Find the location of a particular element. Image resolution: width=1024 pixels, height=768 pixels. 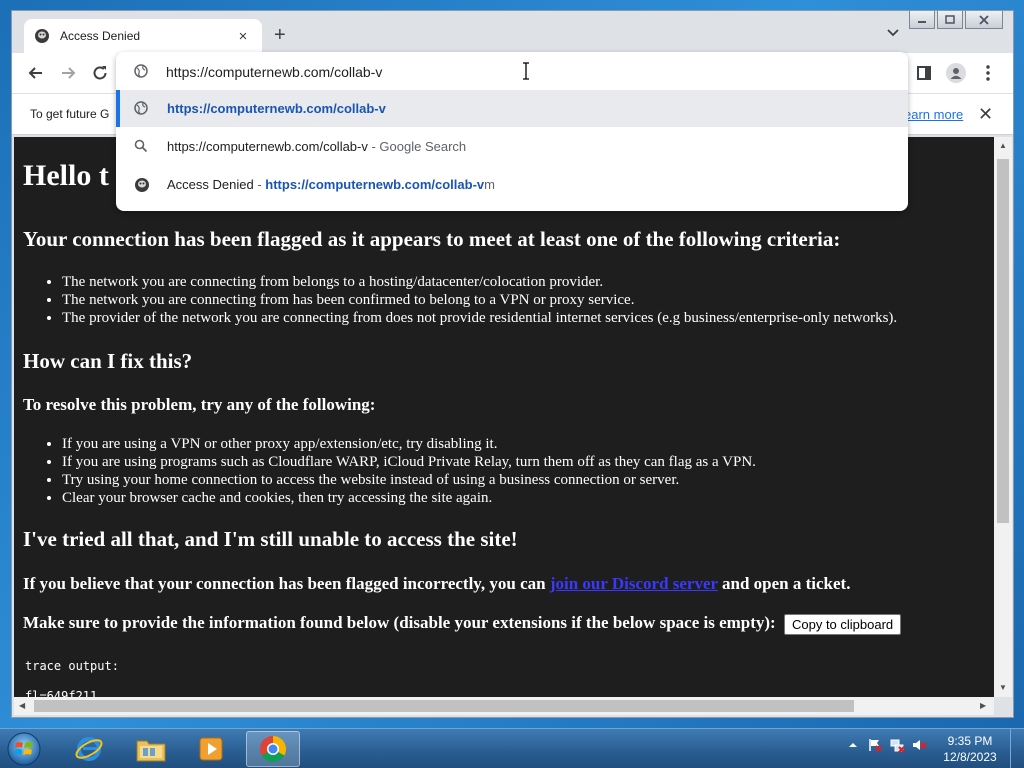

side-panel-button is located at coordinates (924, 73).